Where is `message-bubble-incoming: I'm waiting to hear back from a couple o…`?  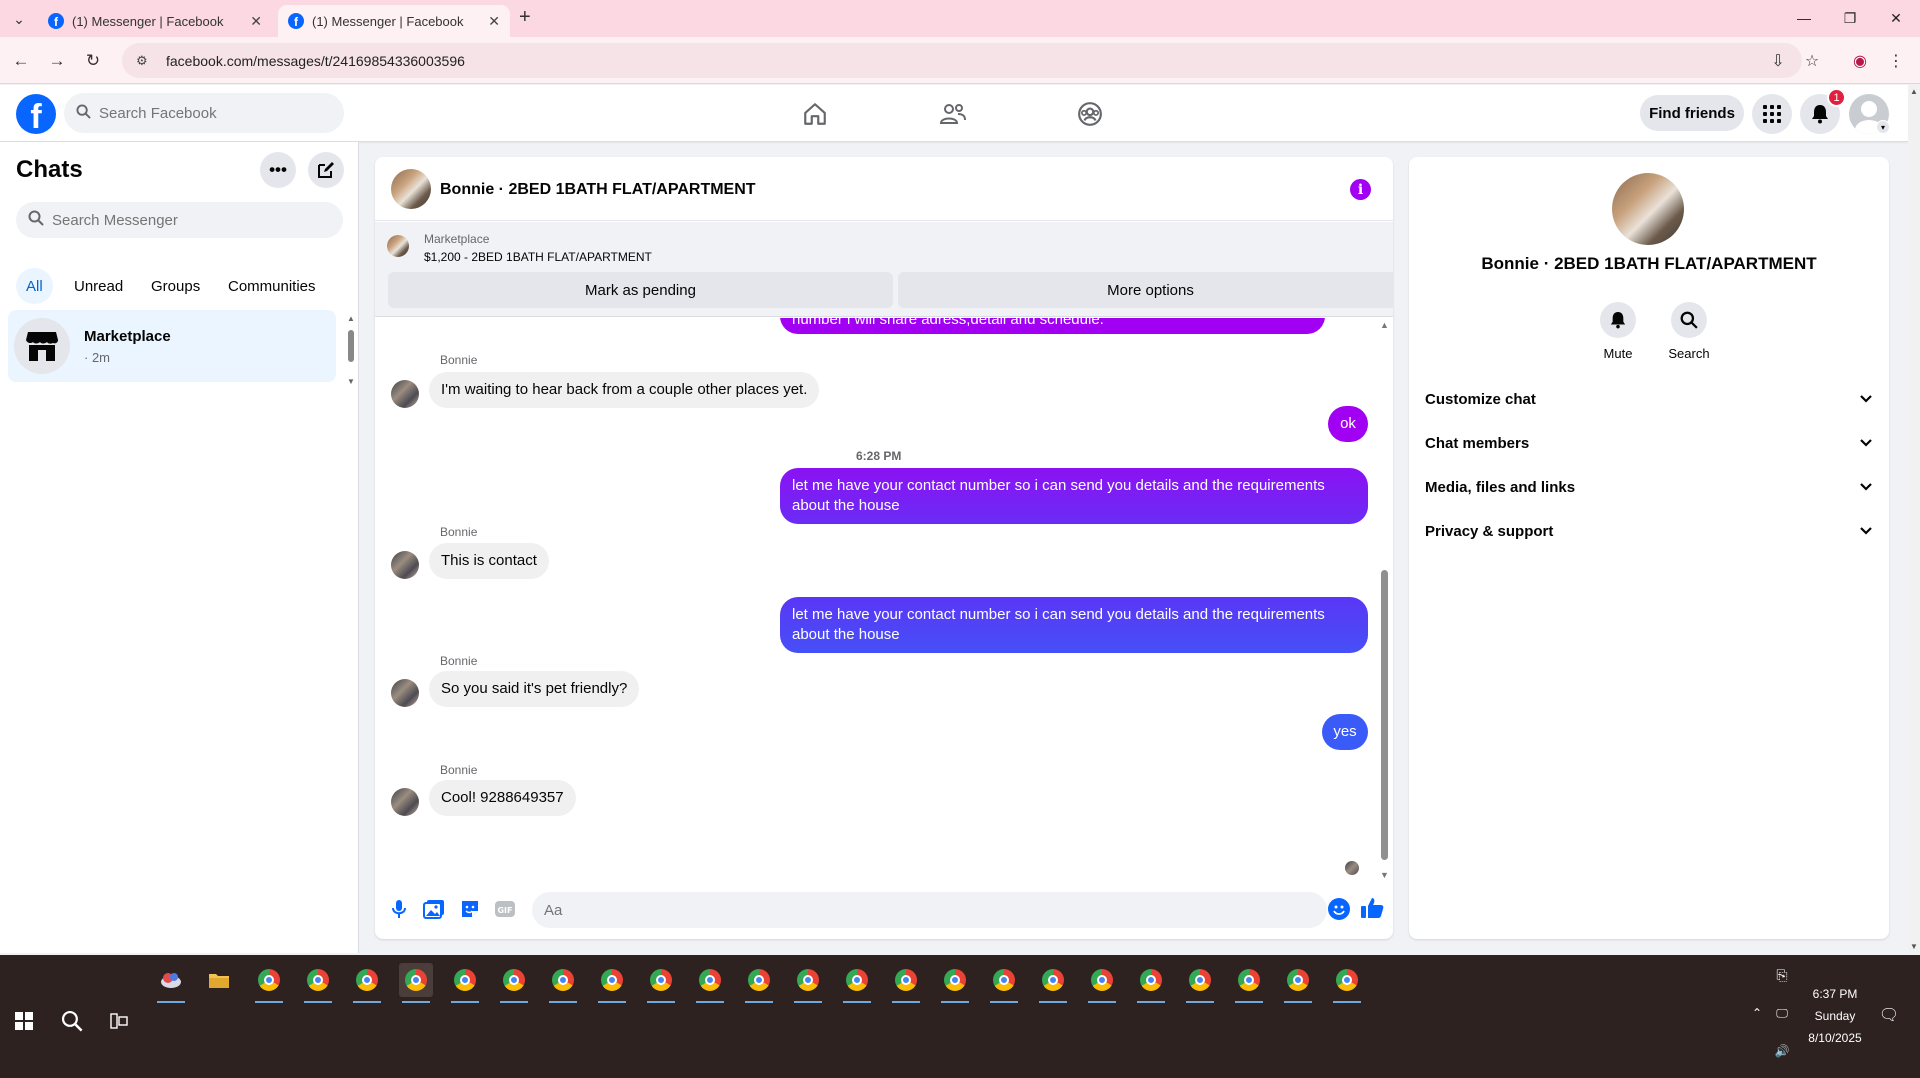
message-bubble-incoming: I'm waiting to hear back from a couple o… is located at coordinates (624, 390).